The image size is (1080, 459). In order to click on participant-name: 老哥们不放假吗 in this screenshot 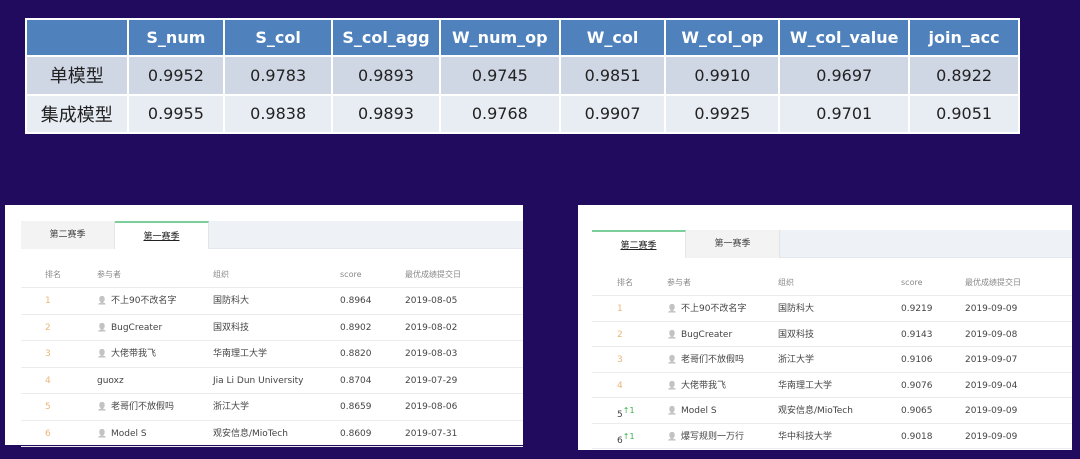, I will do `click(142, 407)`.